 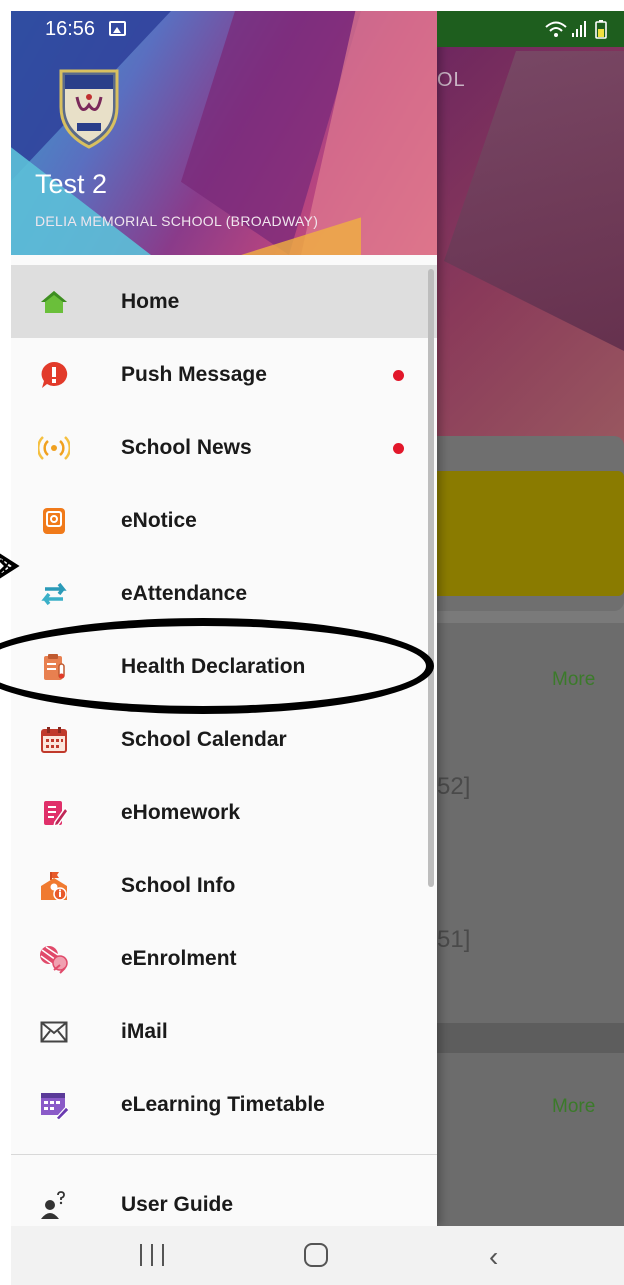 What do you see at coordinates (224, 1154) in the screenshot?
I see `menu-divider` at bounding box center [224, 1154].